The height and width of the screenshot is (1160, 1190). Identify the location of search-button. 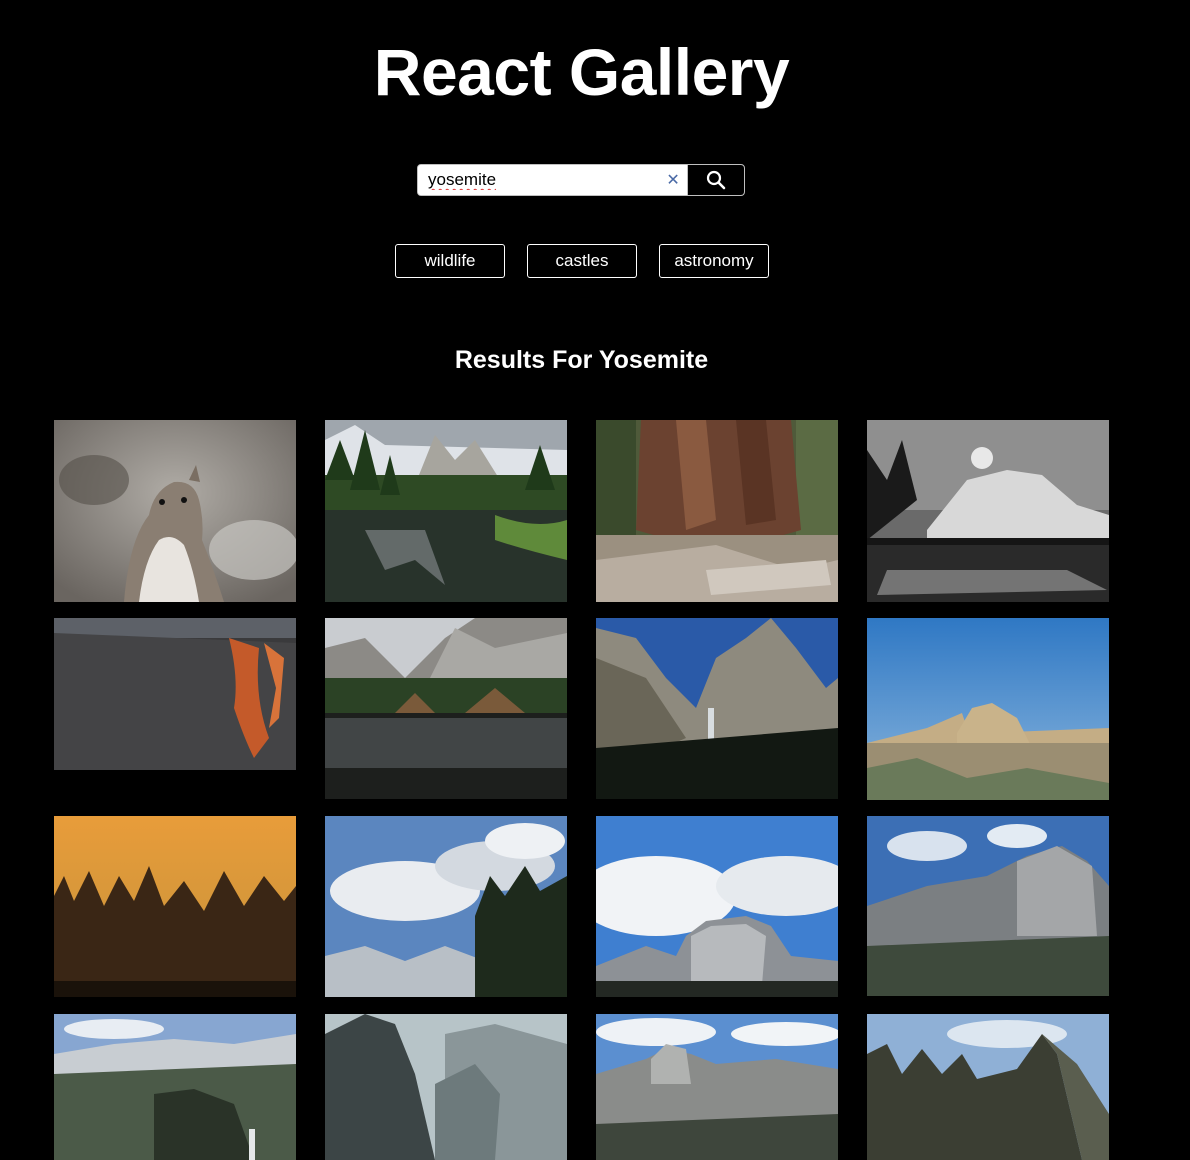
(715, 180).